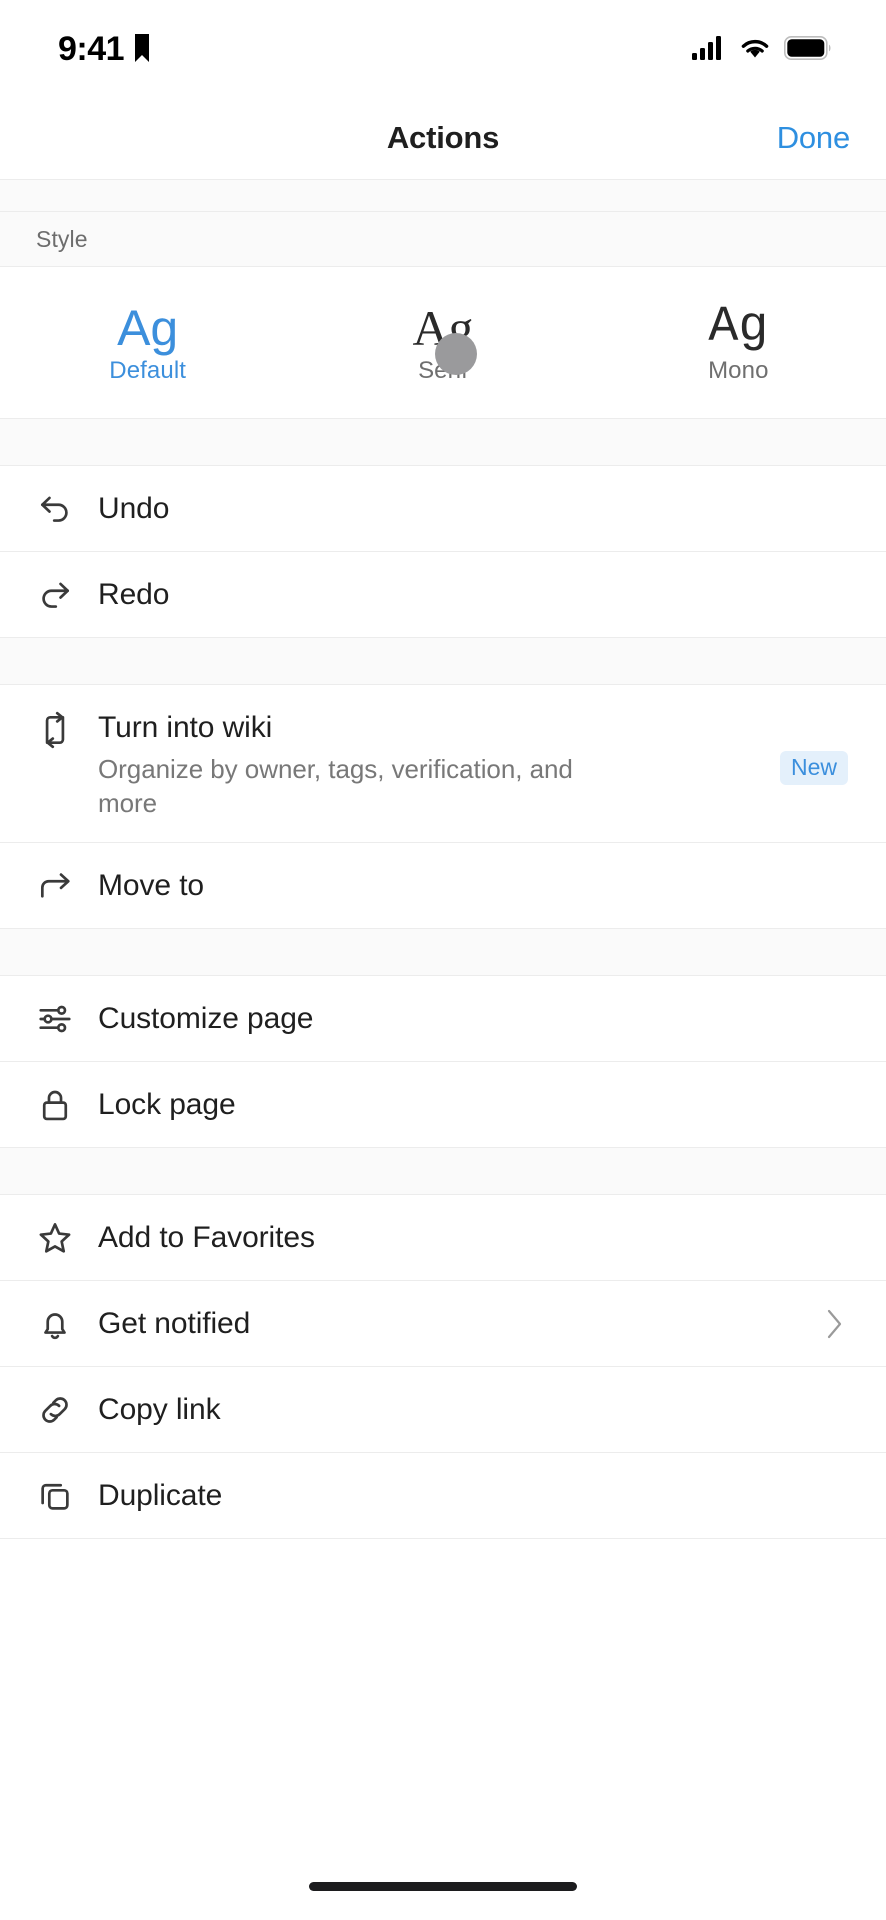 This screenshot has width=886, height=1920. I want to click on style-section-header: Style, so click(443, 239).